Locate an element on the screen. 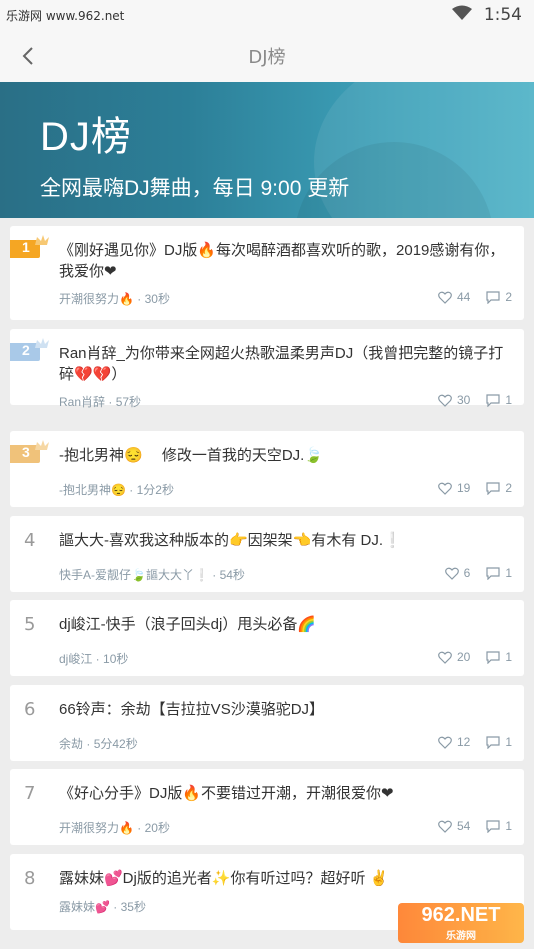  nav-bar: DJ榜 is located at coordinates (267, 56).